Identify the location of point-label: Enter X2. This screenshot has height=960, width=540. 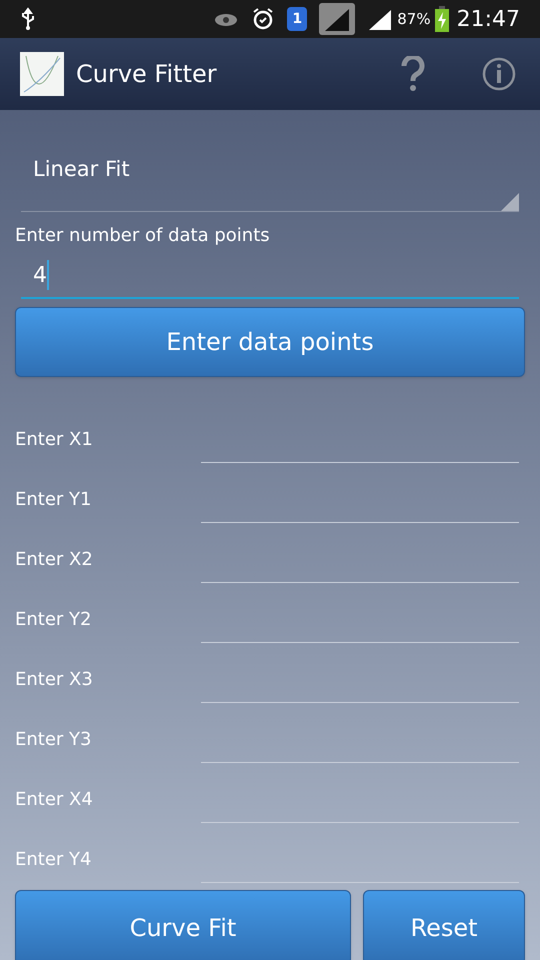
(54, 560).